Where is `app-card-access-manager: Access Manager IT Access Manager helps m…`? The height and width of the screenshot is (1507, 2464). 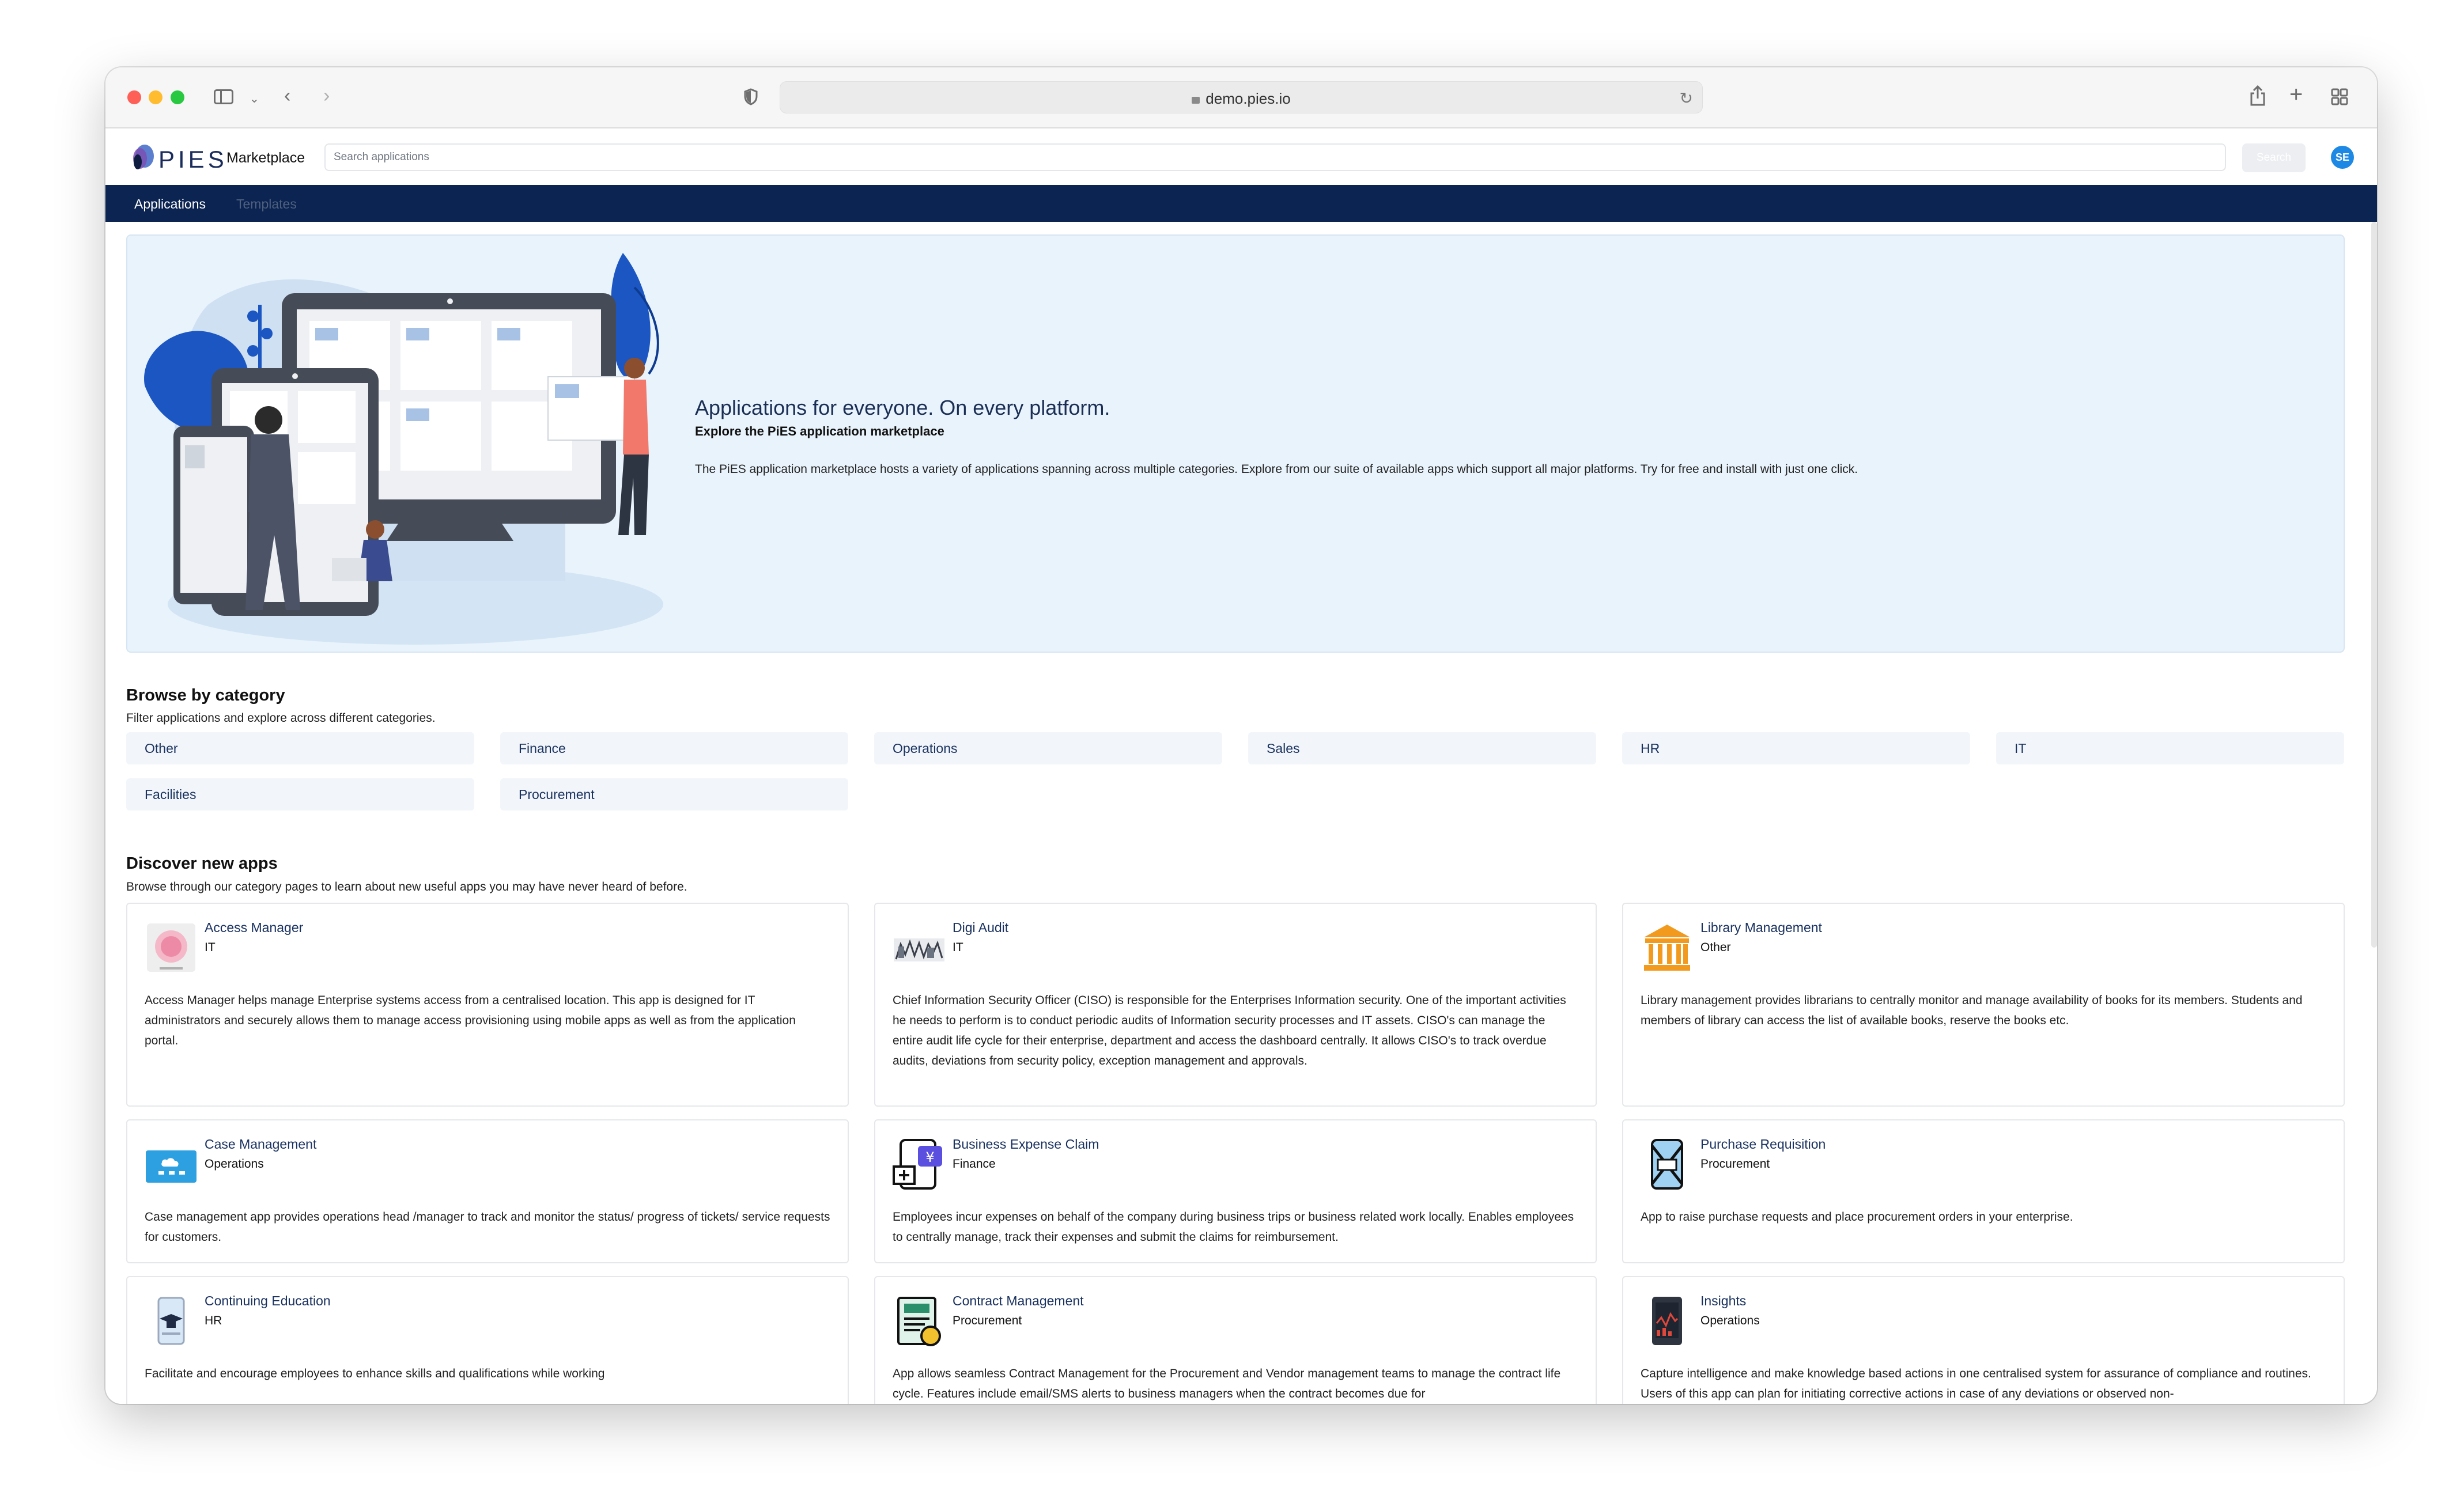 app-card-access-manager: Access Manager IT Access Manager helps m… is located at coordinates (487, 1005).